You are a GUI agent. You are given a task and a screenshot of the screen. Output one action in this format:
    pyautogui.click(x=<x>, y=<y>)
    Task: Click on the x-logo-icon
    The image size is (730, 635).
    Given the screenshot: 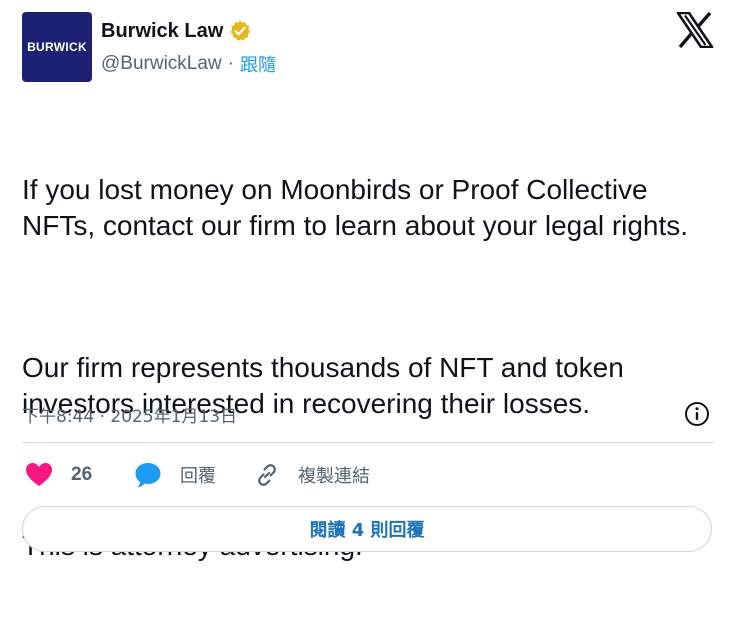 What is the action you would take?
    pyautogui.click(x=695, y=30)
    